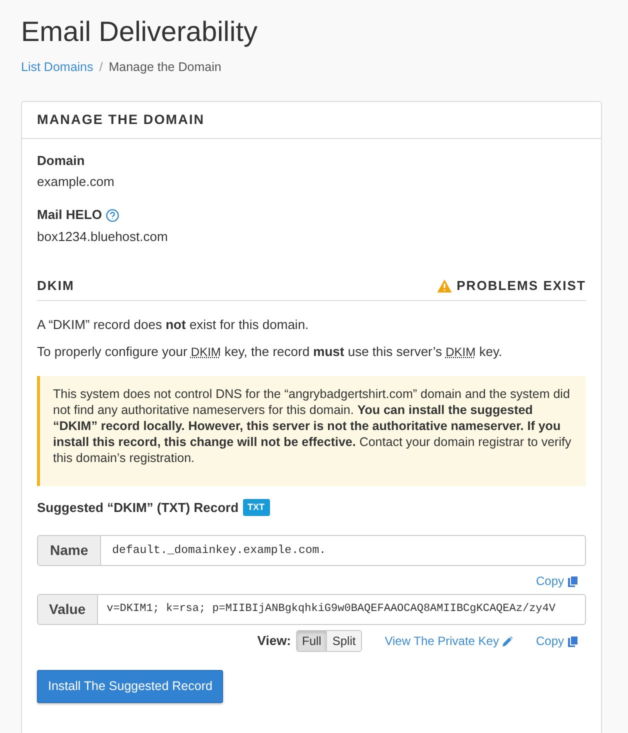 Image resolution: width=628 pixels, height=733 pixels. Describe the element at coordinates (69, 550) in the screenshot. I see `name-label: Name` at that location.